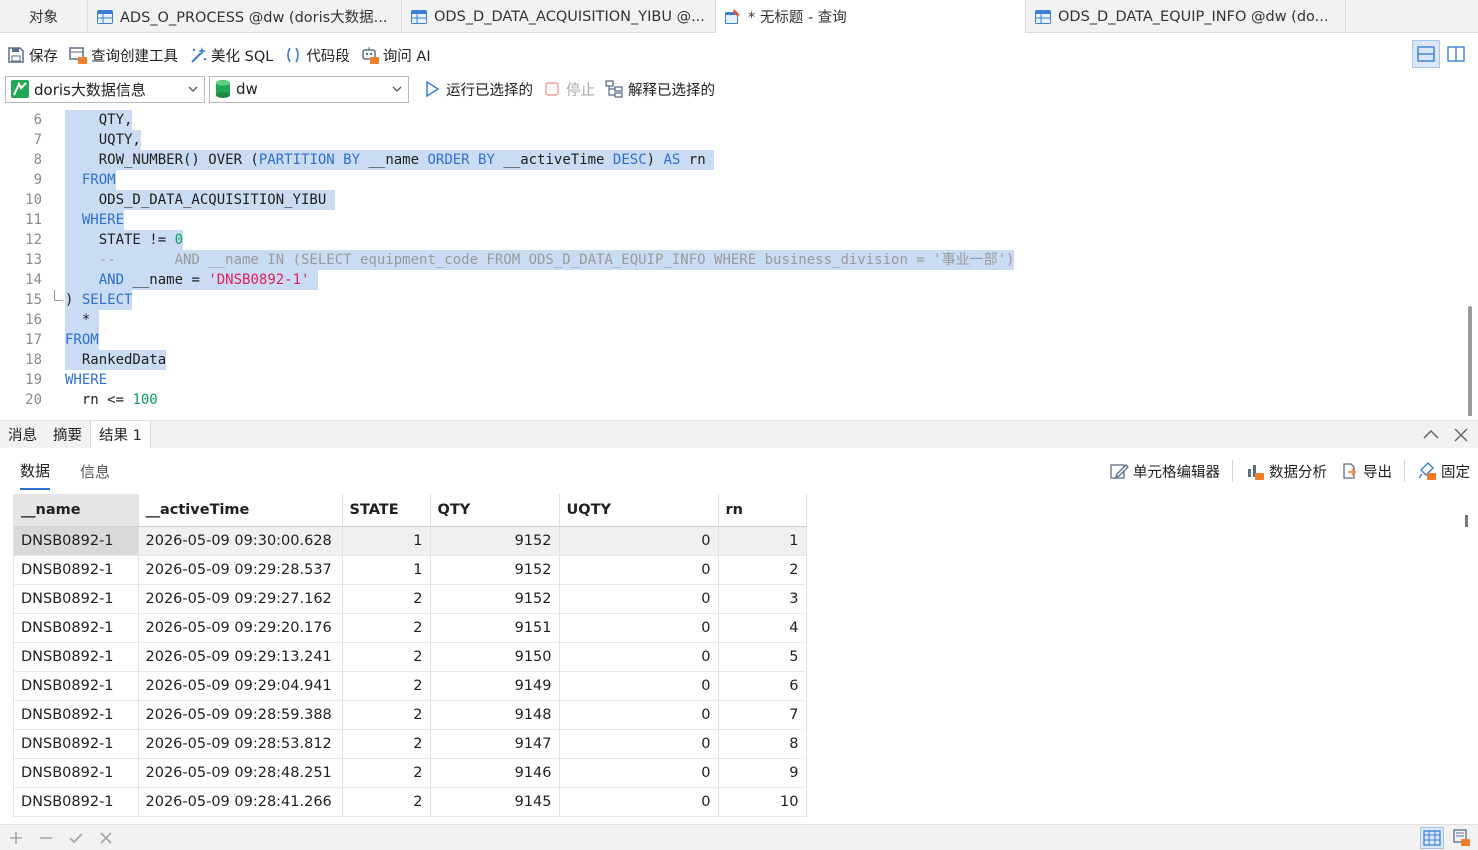 The height and width of the screenshot is (850, 1478). Describe the element at coordinates (730, 320) in the screenshot. I see `editor-line: 16 *` at that location.